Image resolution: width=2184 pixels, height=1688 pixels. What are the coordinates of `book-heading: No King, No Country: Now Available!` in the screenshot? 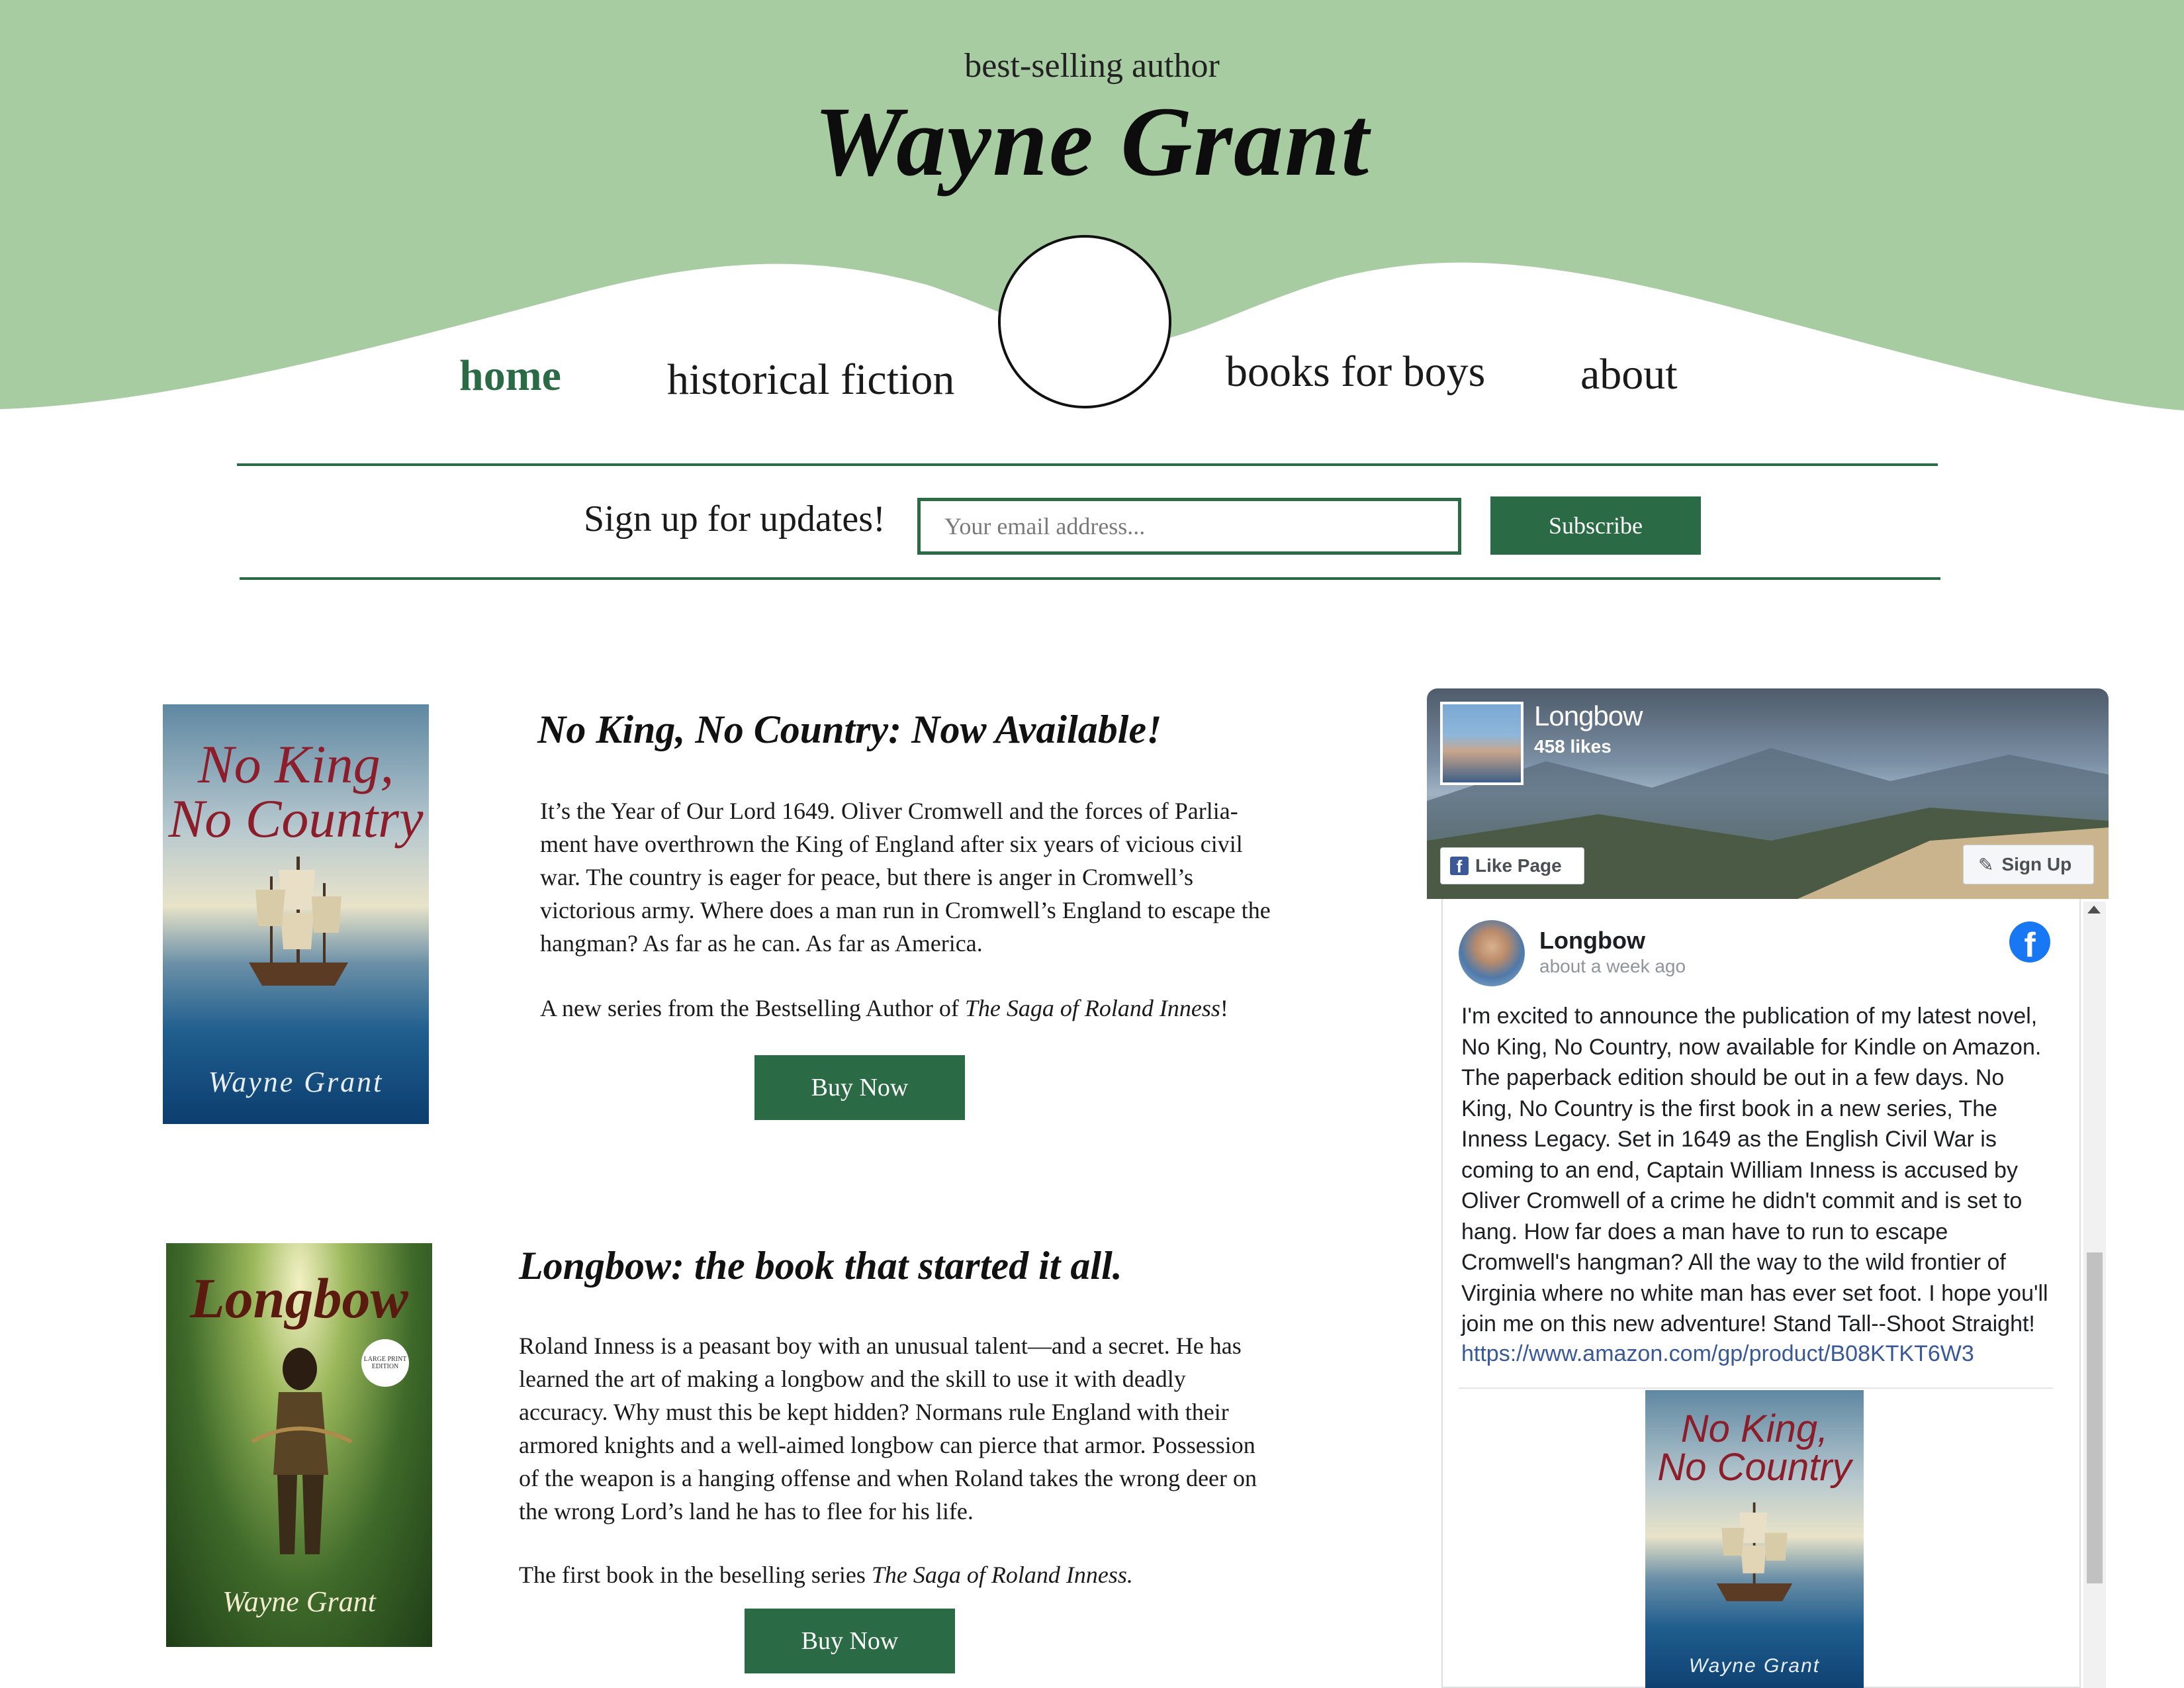 It's located at (849, 729).